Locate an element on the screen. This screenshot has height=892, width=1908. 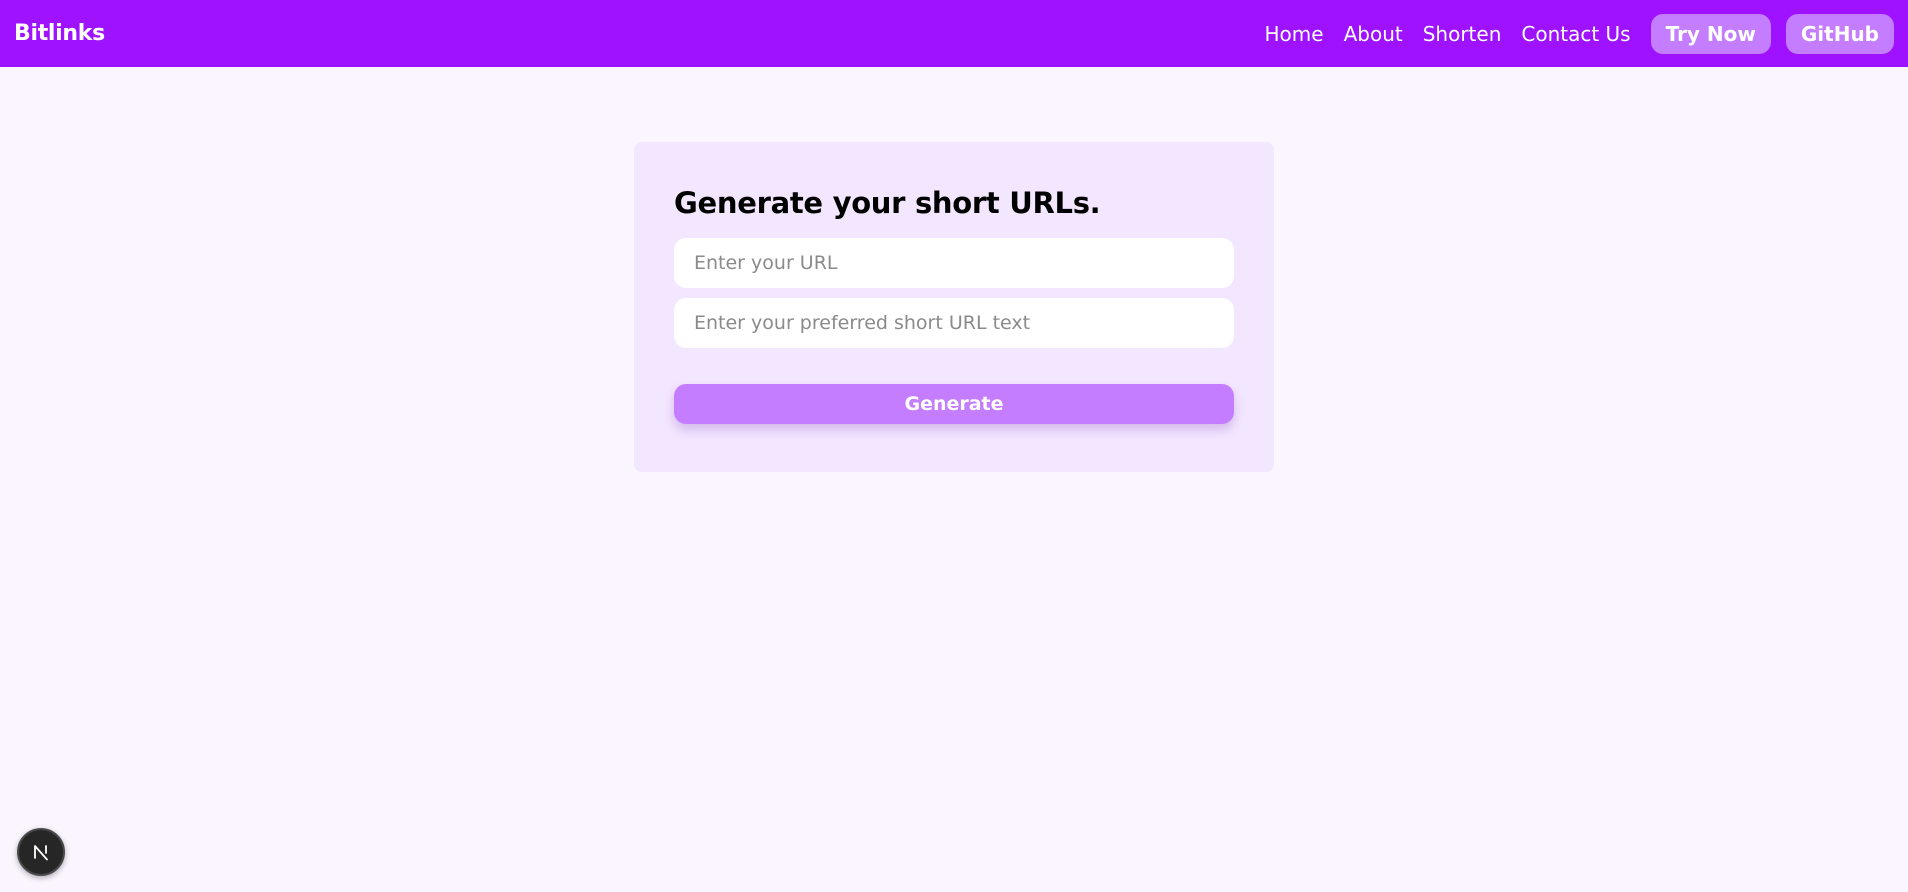
nav-link-about: About is located at coordinates (1373, 34).